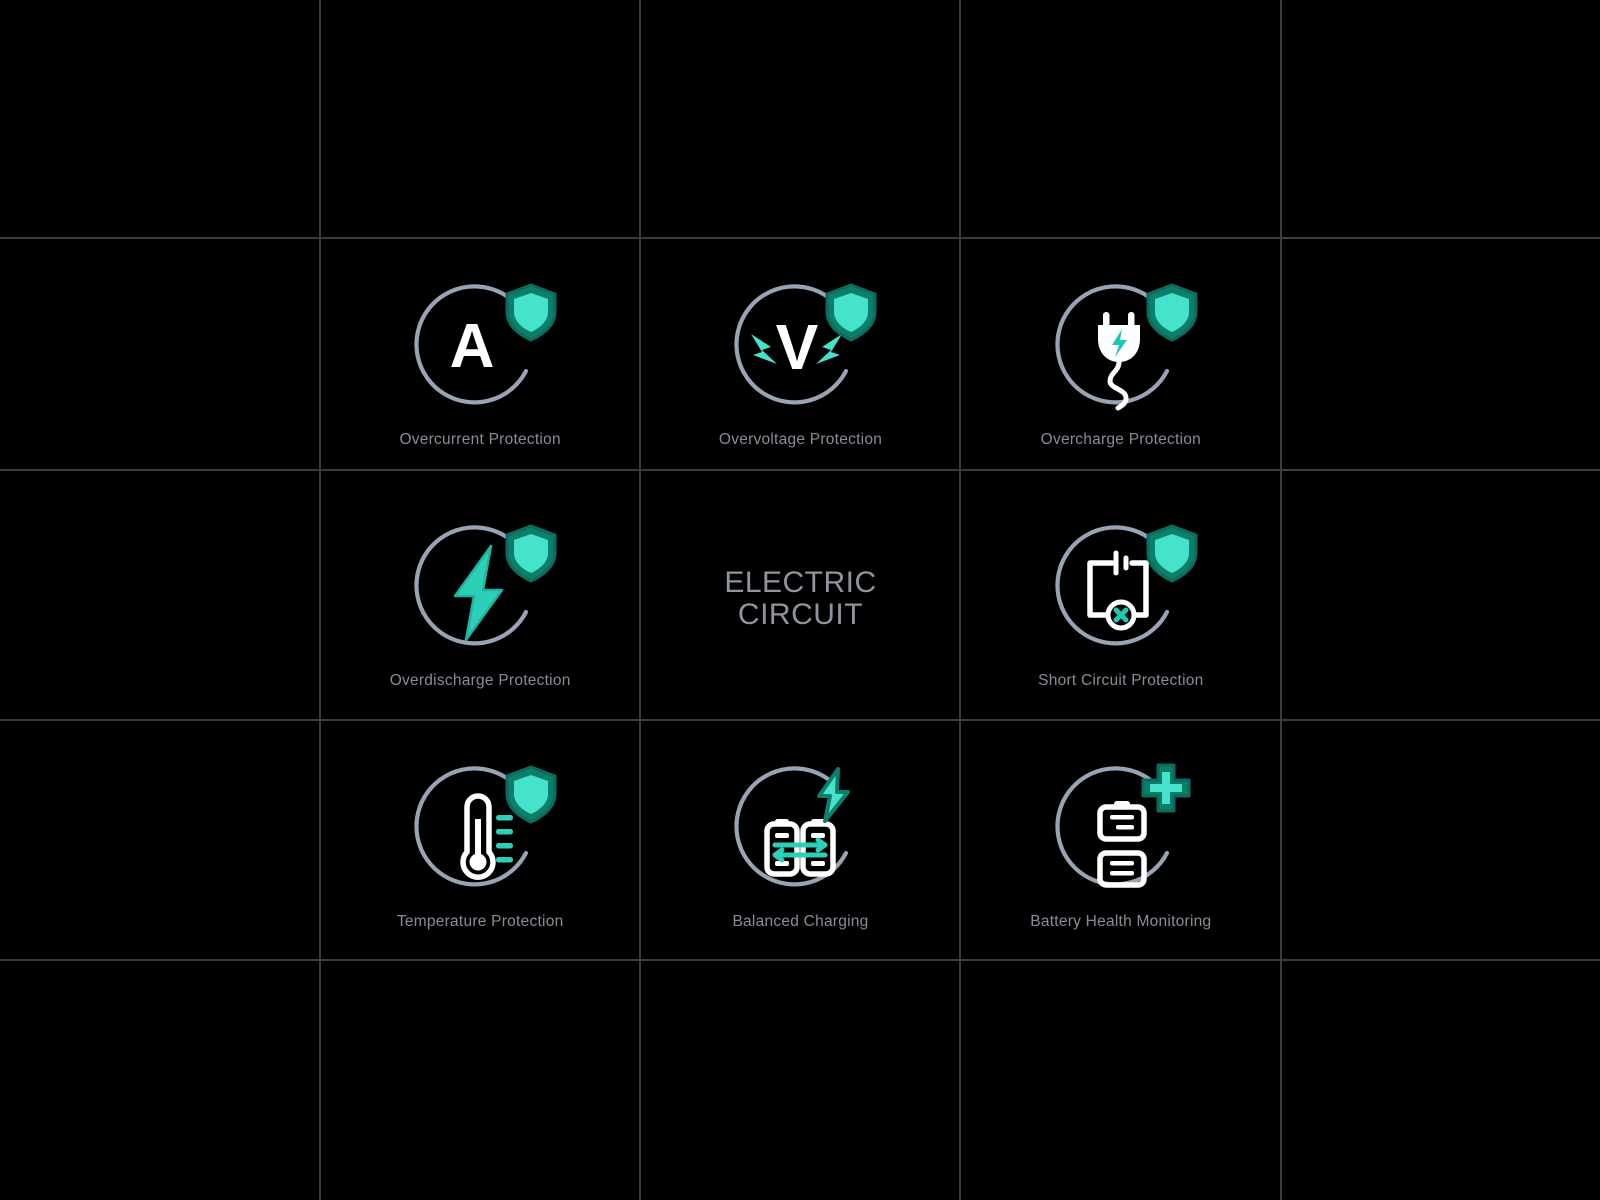 Image resolution: width=1600 pixels, height=1200 pixels. I want to click on cell-short-circuit-protection: Short Circuit Protection, so click(1121, 599).